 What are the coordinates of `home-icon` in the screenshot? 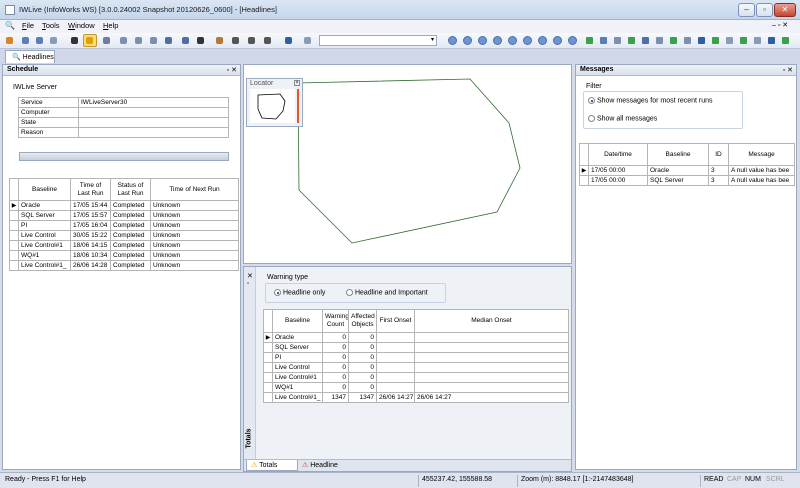 It's located at (9, 40).